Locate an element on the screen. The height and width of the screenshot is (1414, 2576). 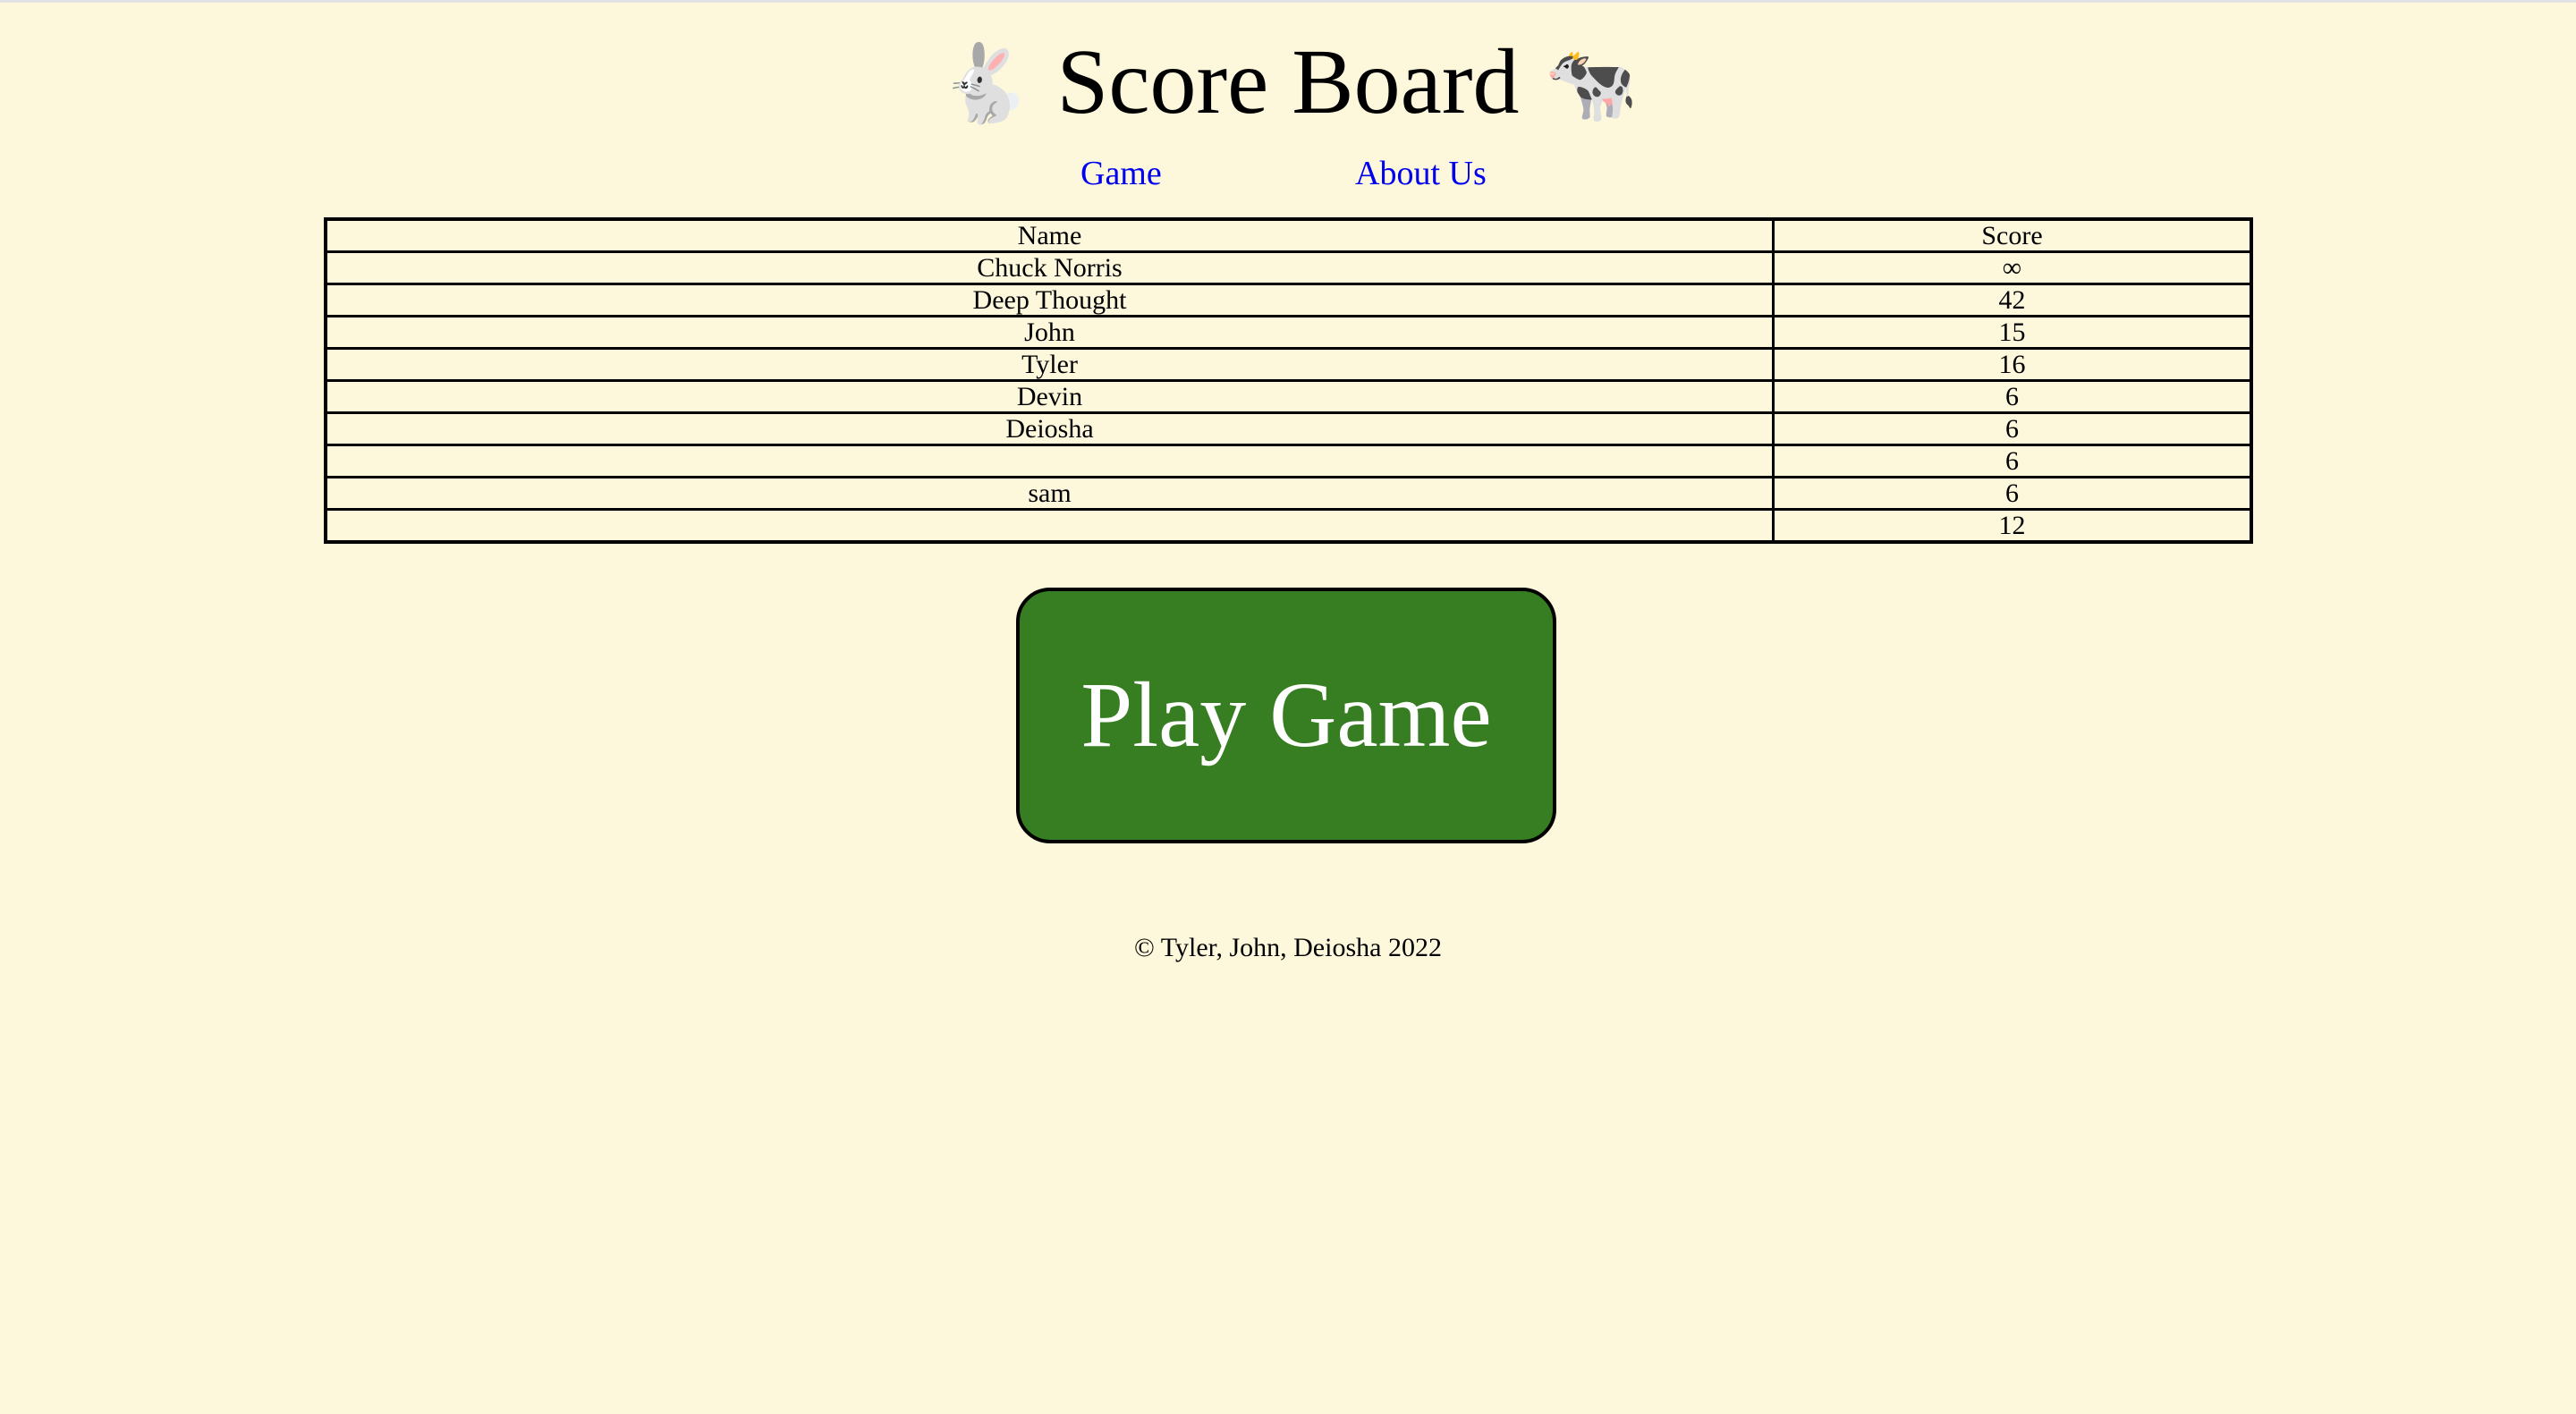
table-header-row: Name Score is located at coordinates (1287, 235).